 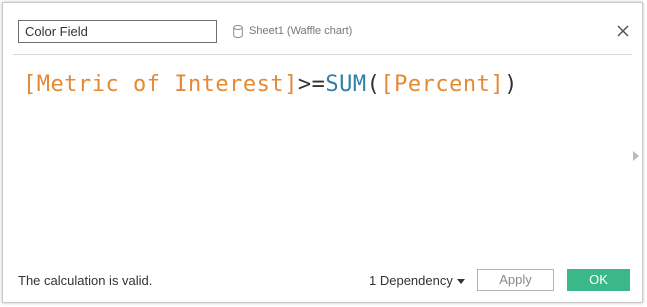 I want to click on dependency-label: 1 Dependency, so click(x=411, y=280).